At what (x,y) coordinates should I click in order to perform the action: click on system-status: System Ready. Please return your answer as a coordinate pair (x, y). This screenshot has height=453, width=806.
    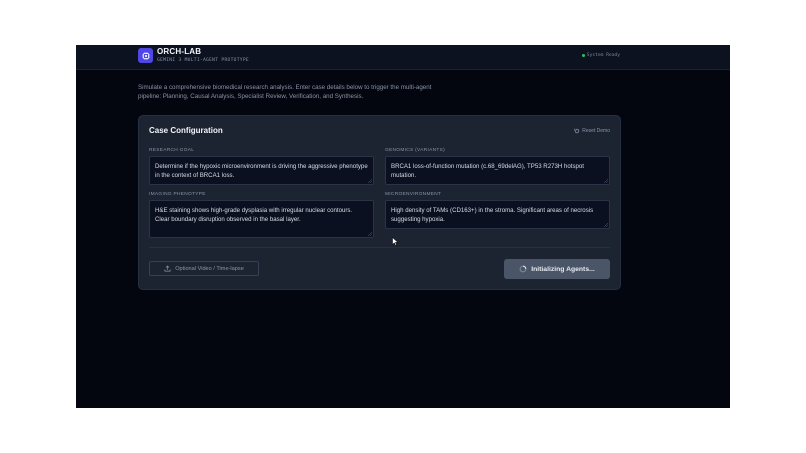
    Looking at the image, I should click on (600, 55).